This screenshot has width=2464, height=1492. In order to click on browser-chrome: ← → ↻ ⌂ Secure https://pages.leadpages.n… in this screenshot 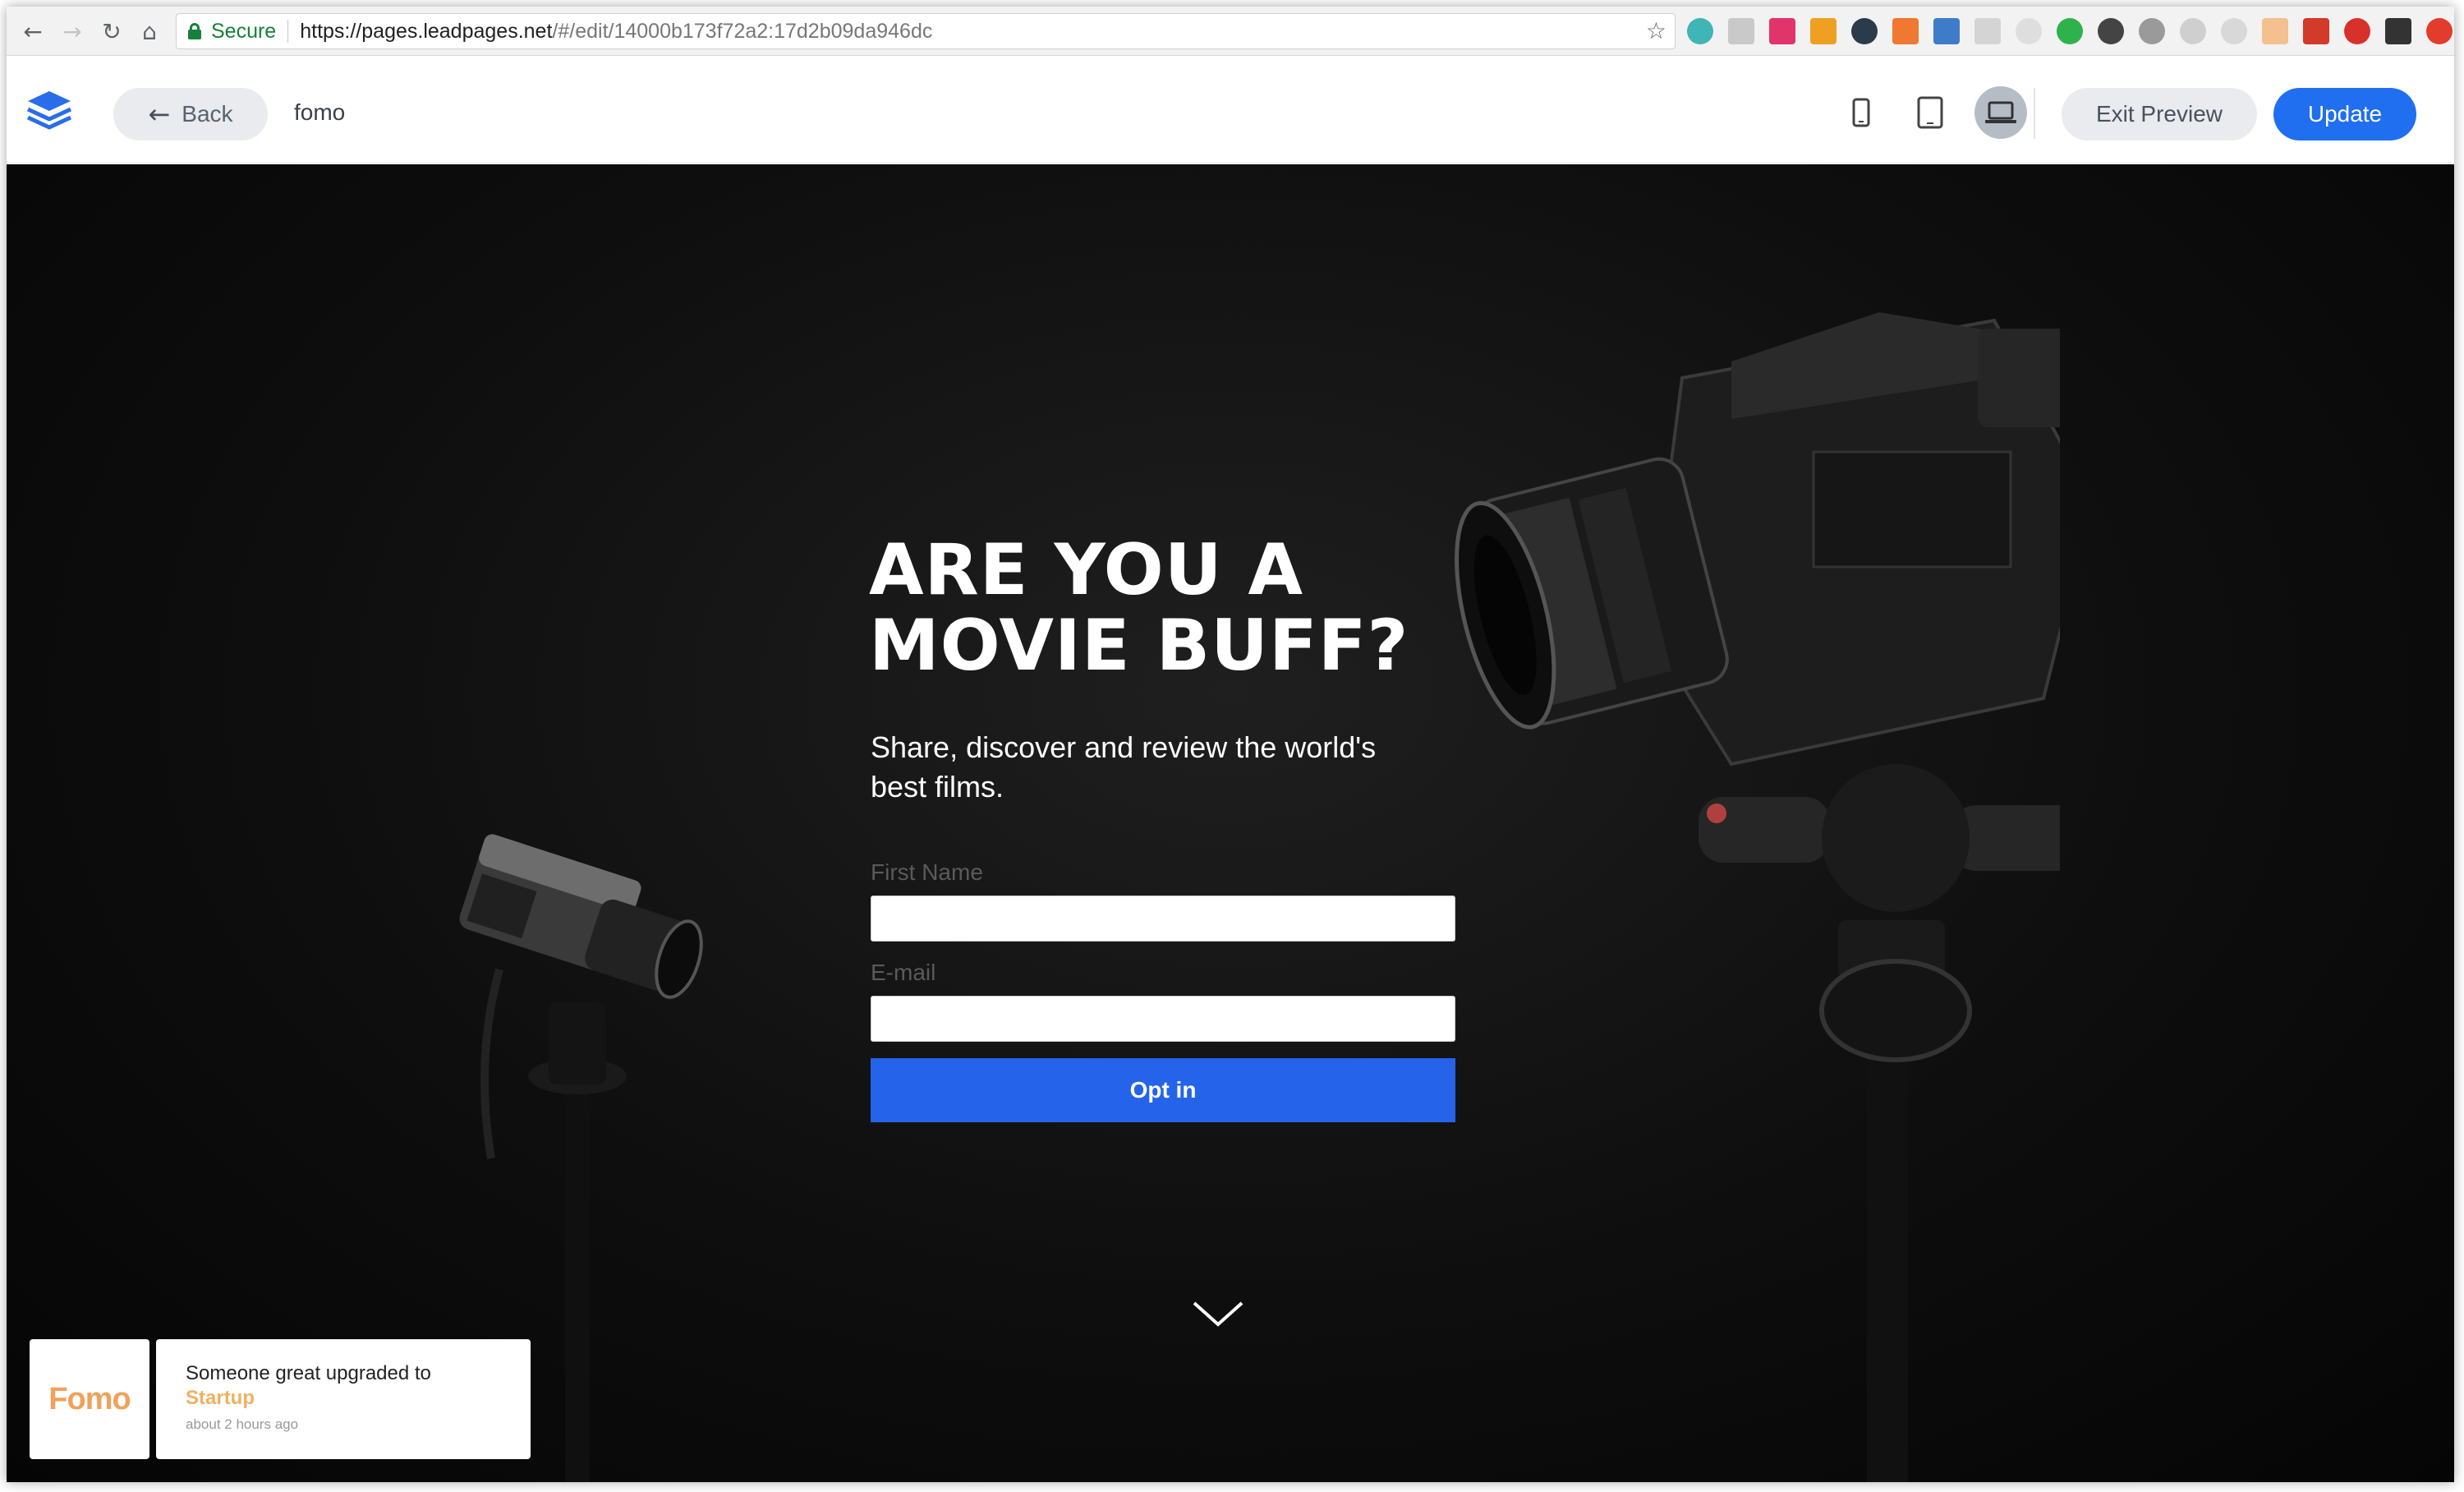, I will do `click(1230, 31)`.